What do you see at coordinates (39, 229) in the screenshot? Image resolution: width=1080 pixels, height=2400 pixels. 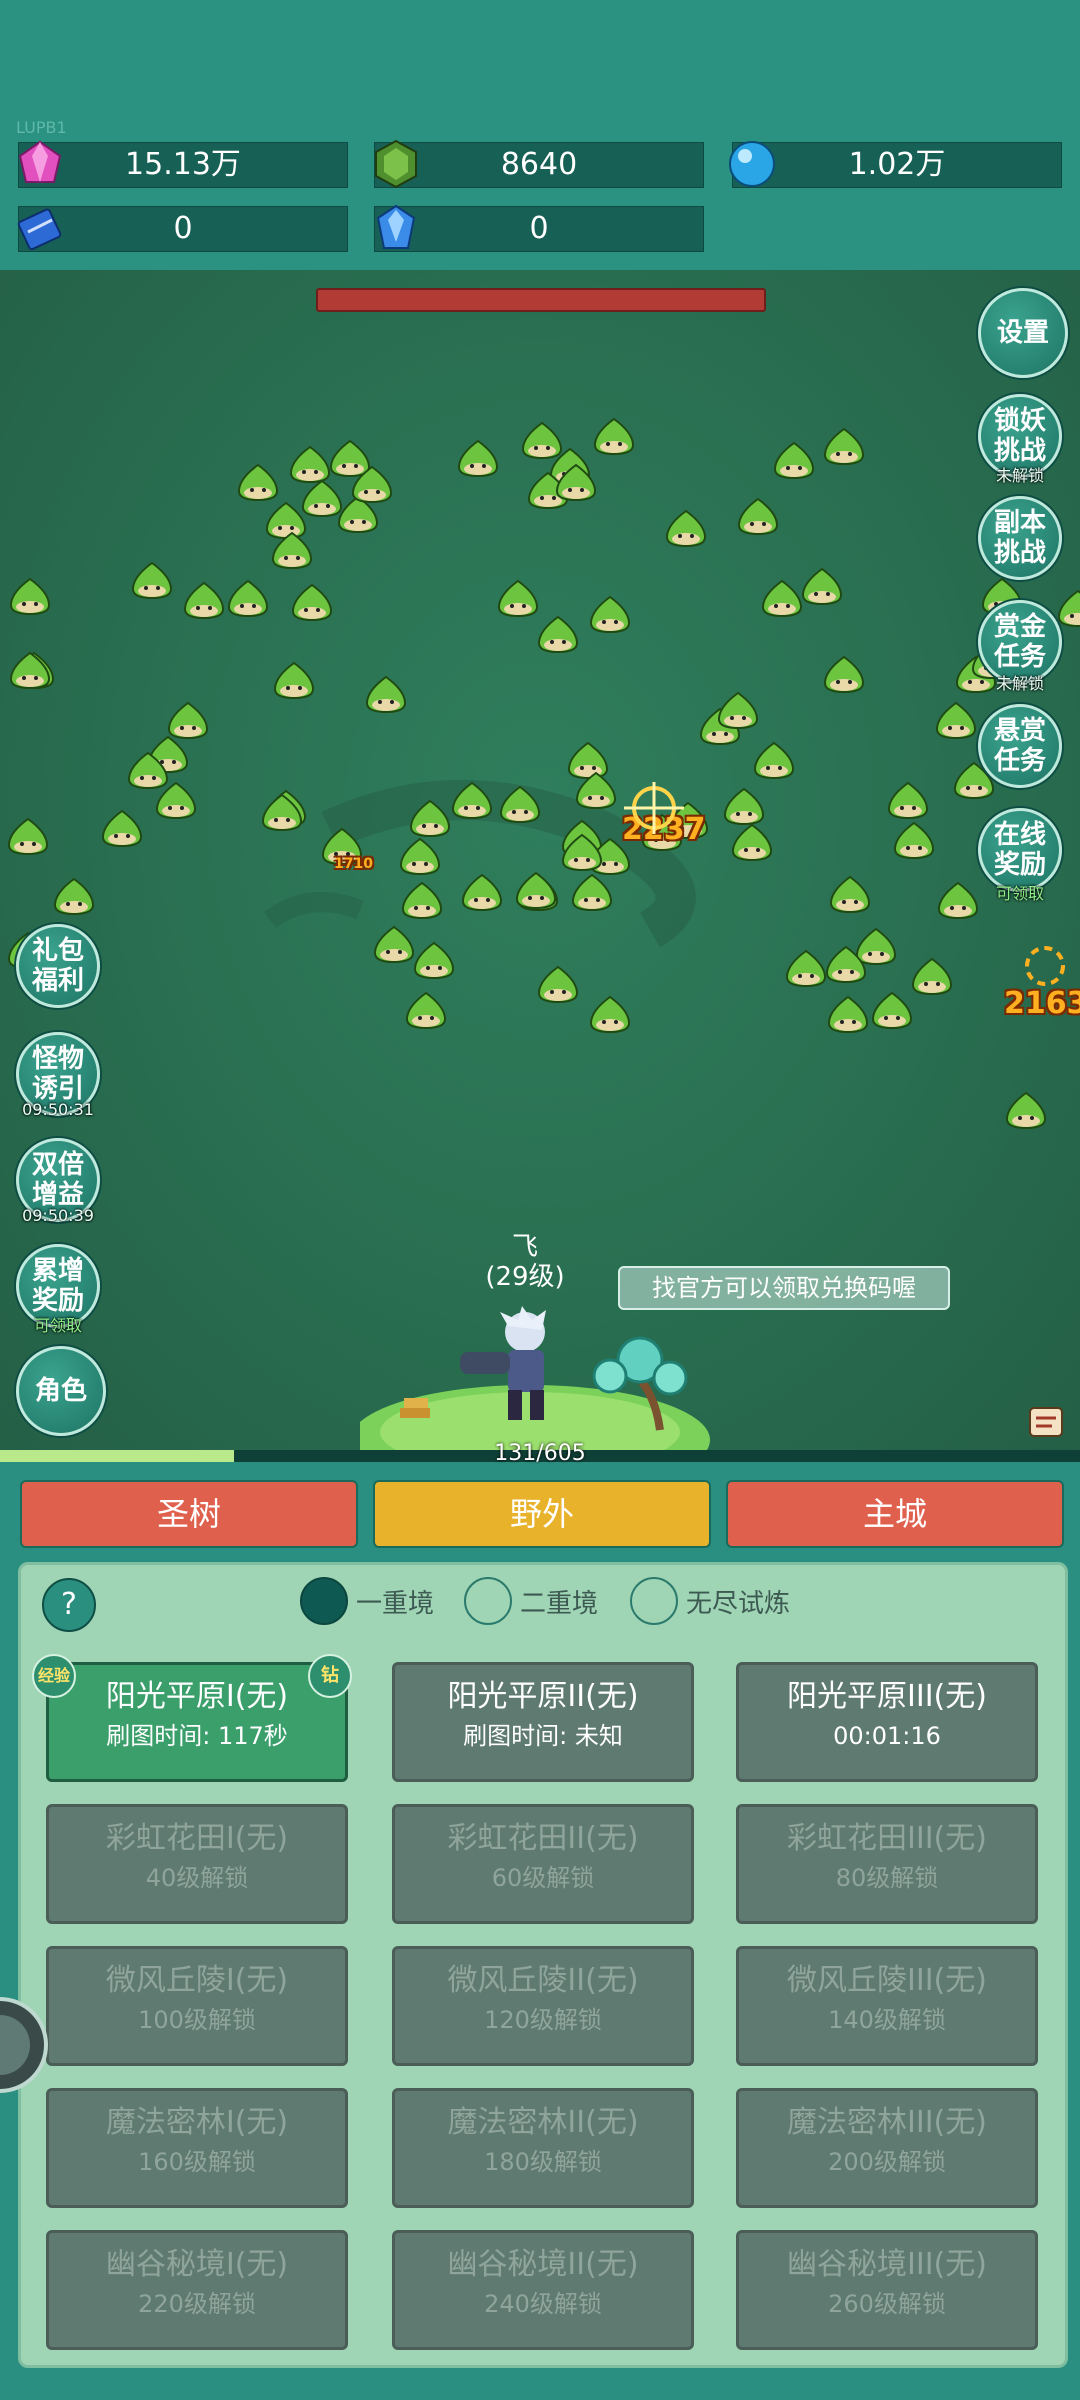 I see `blue-book-icon` at bounding box center [39, 229].